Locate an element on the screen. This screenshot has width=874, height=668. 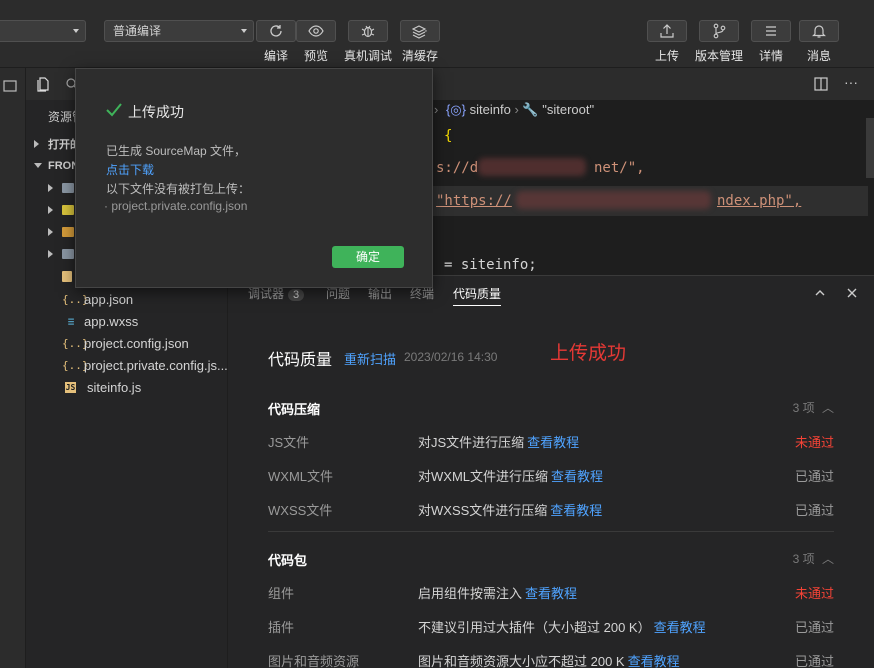
file-row: {..} project.config.json is located at coordinates (125, 343).